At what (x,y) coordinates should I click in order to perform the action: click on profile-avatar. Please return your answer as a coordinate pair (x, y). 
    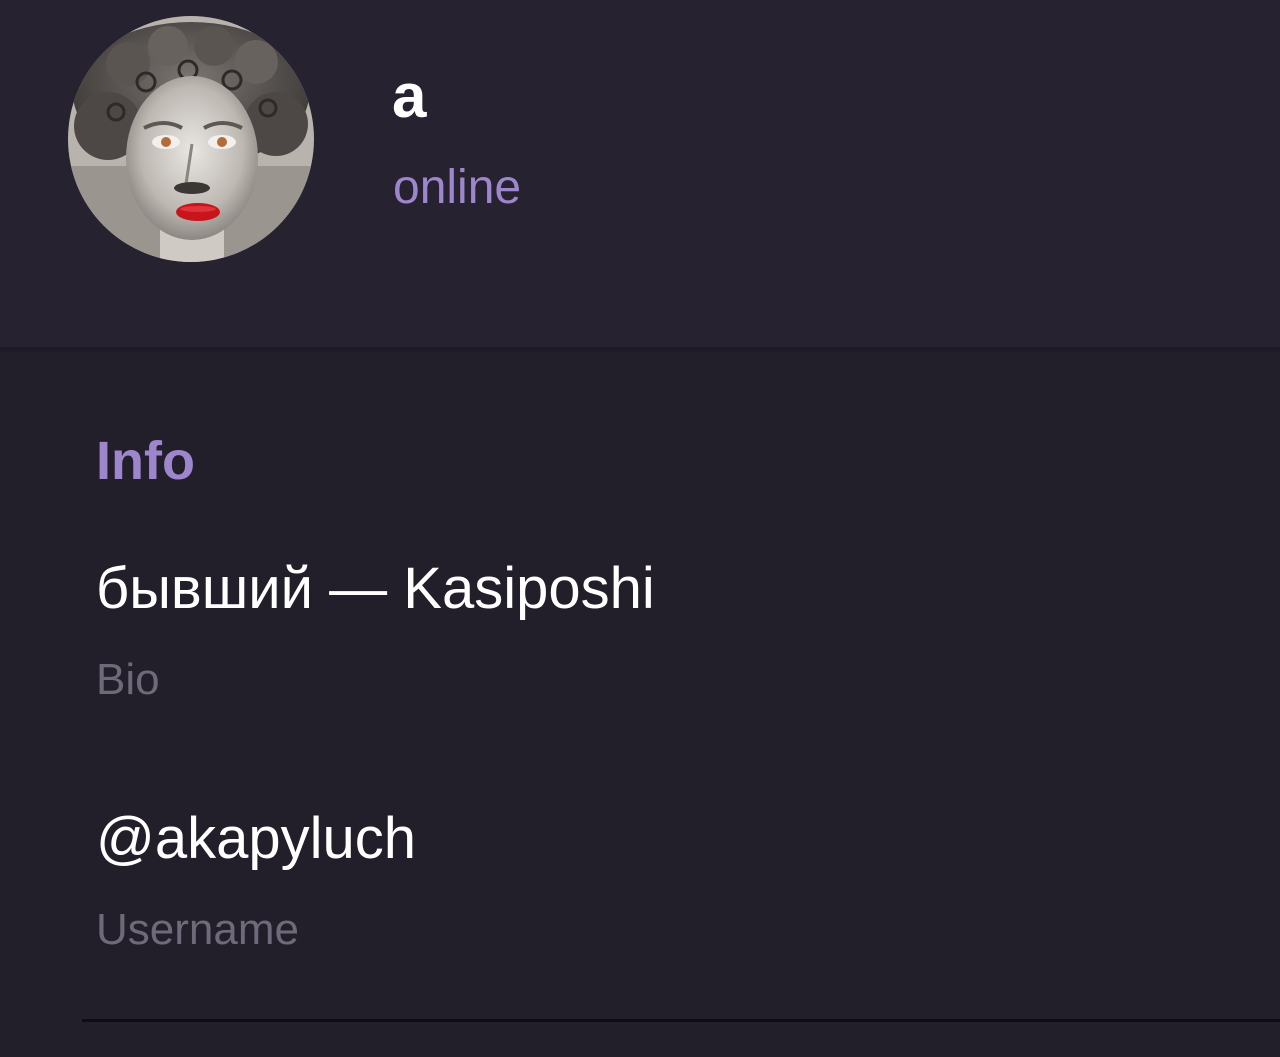
    Looking at the image, I should click on (191, 139).